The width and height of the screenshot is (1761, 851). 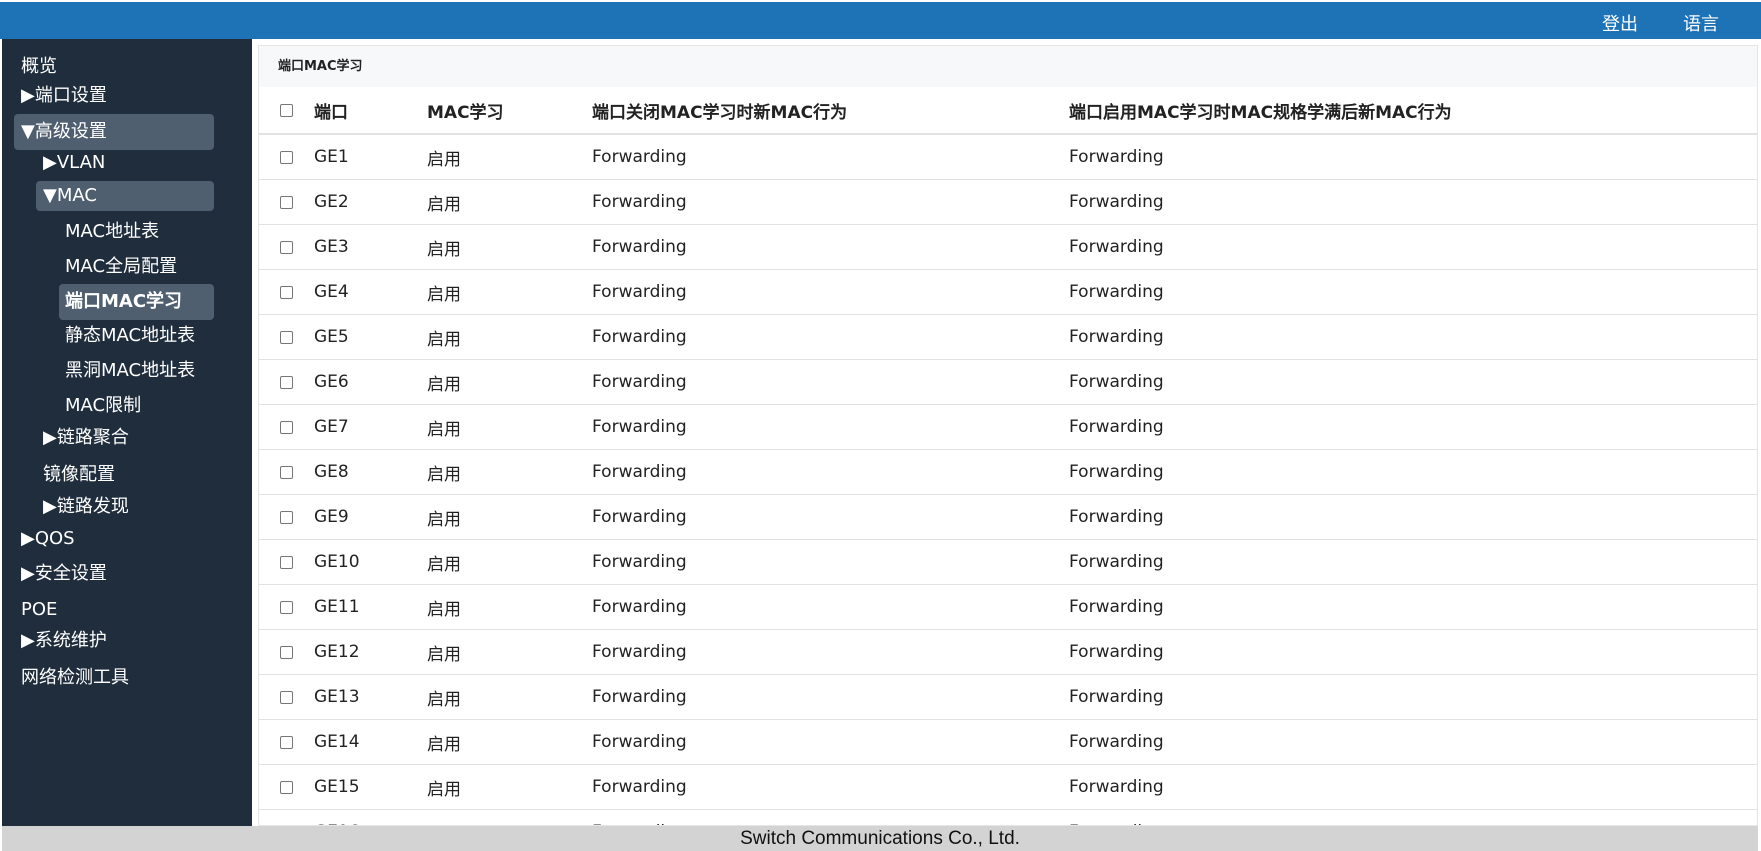 What do you see at coordinates (1413, 111) in the screenshot?
I see `header-full-behavior: 端口启用MAC学习时MAC规格学满后新MAC行为` at bounding box center [1413, 111].